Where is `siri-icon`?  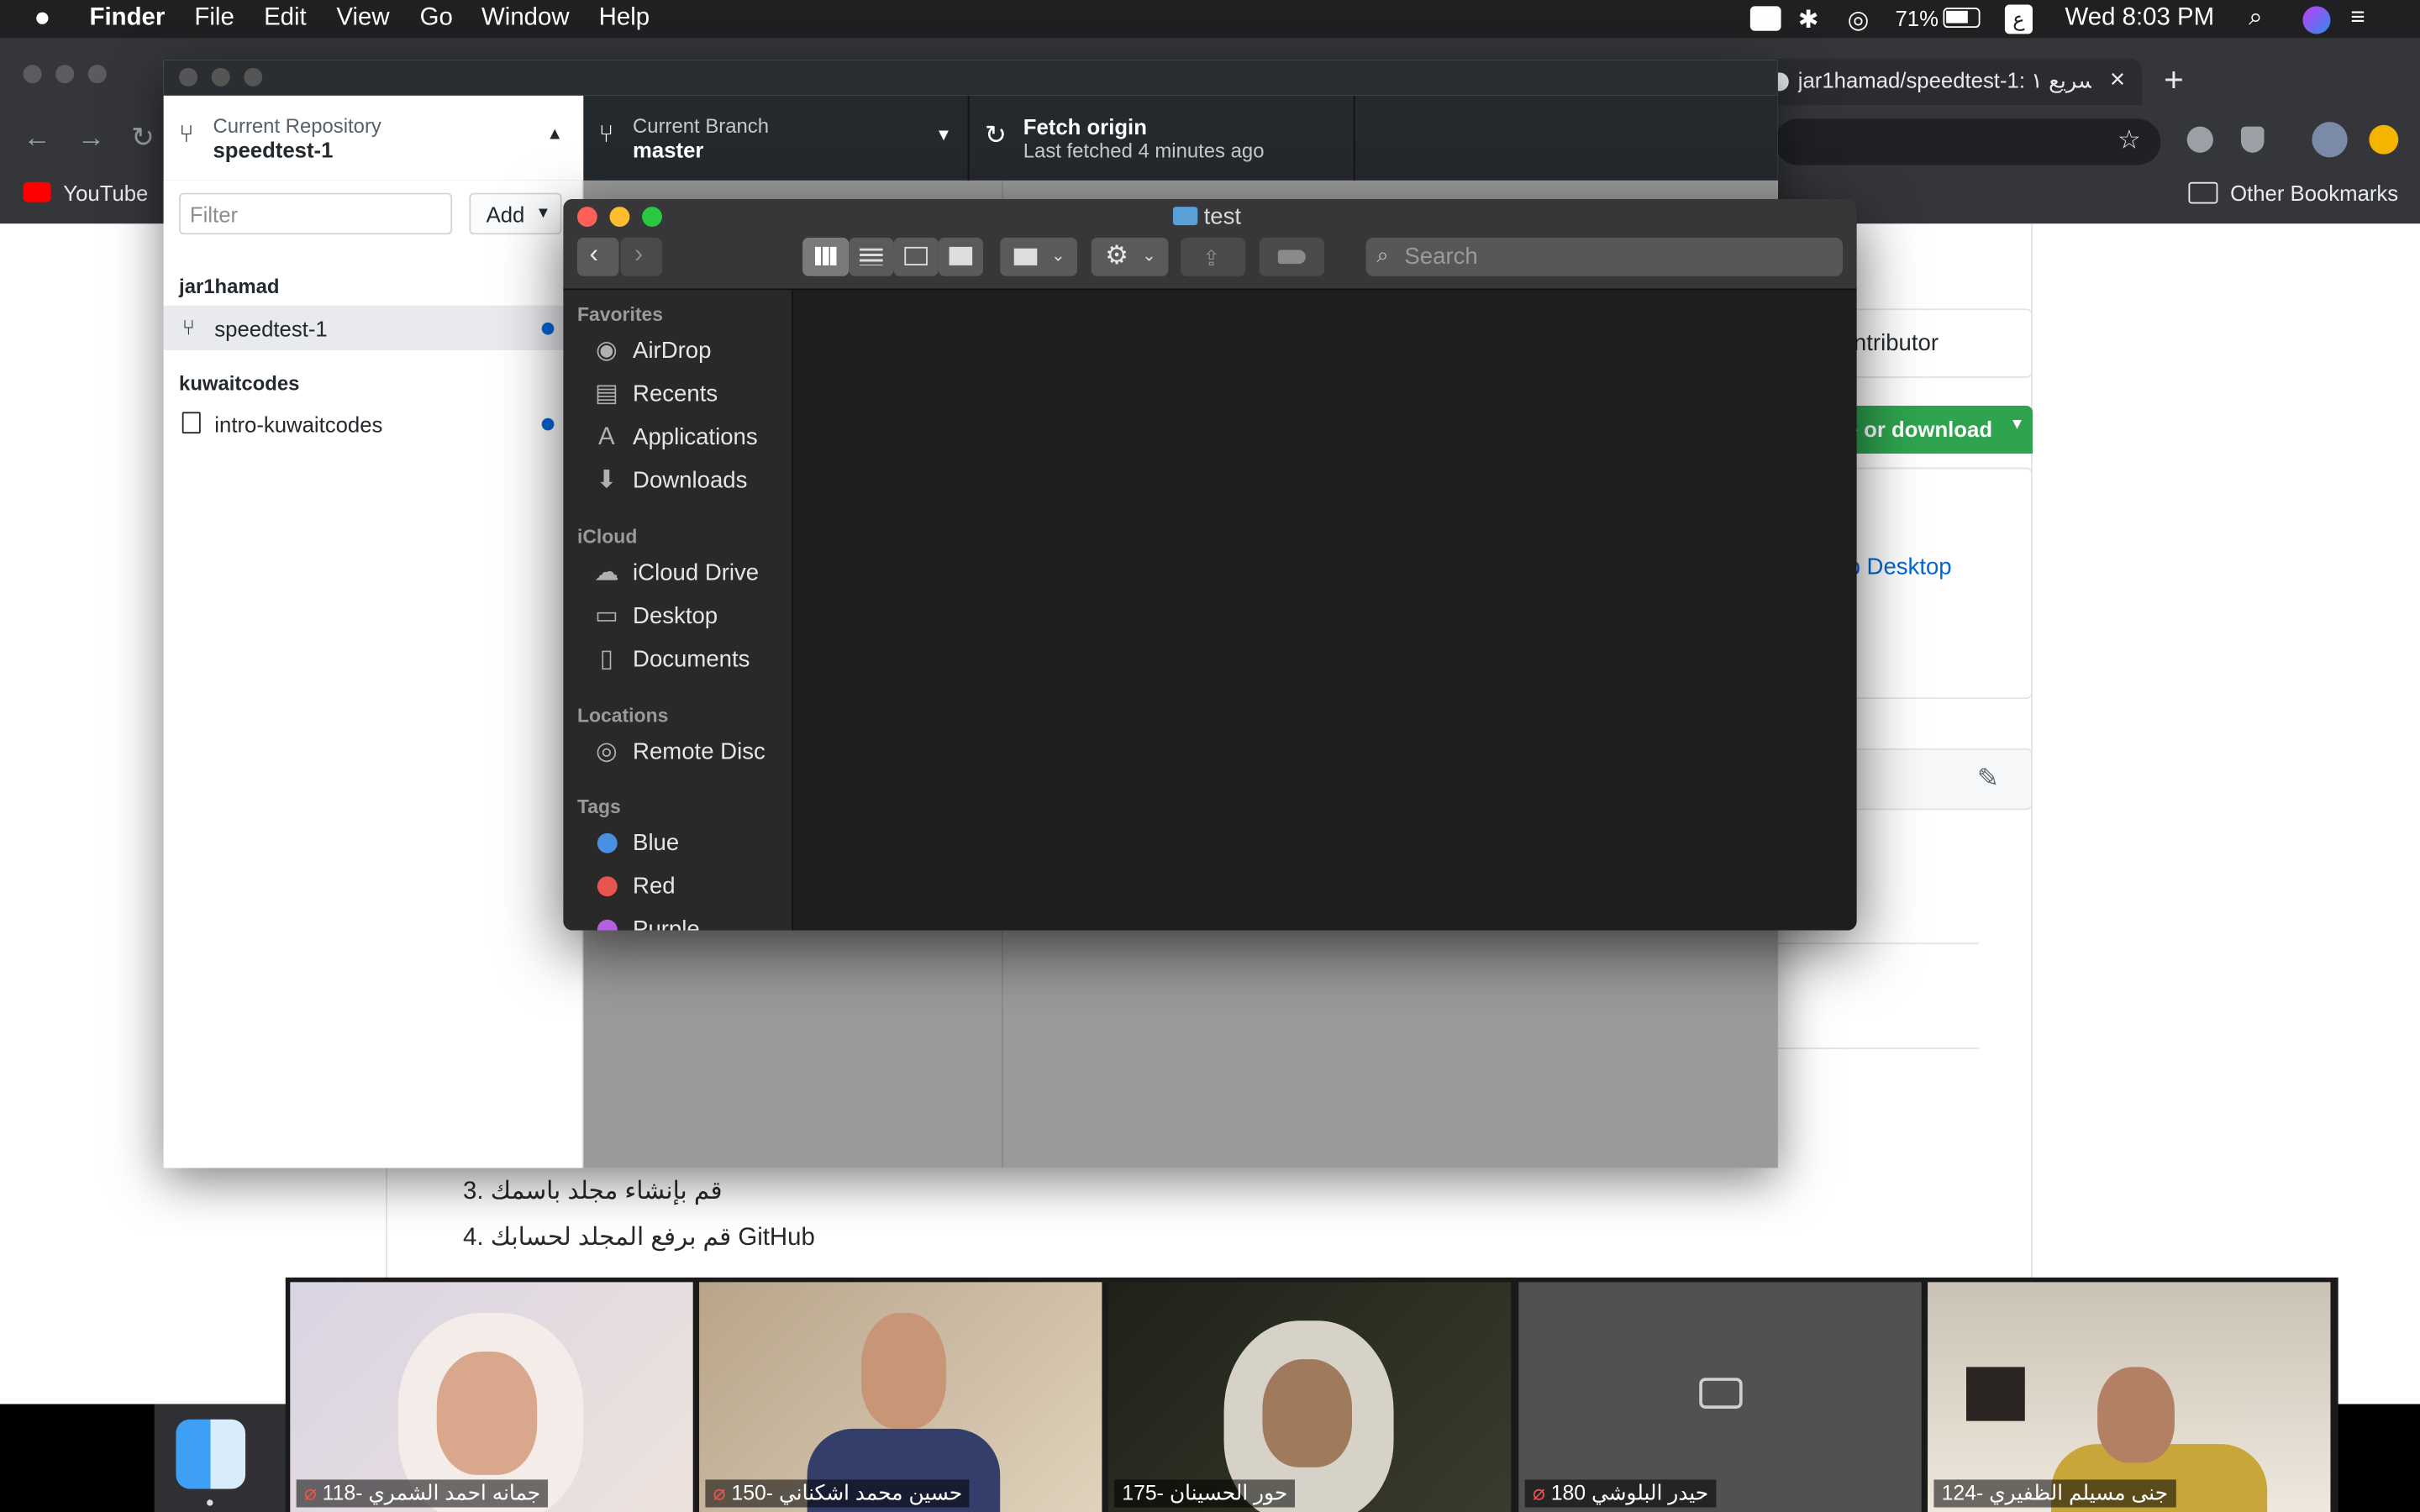 siri-icon is located at coordinates (2316, 20).